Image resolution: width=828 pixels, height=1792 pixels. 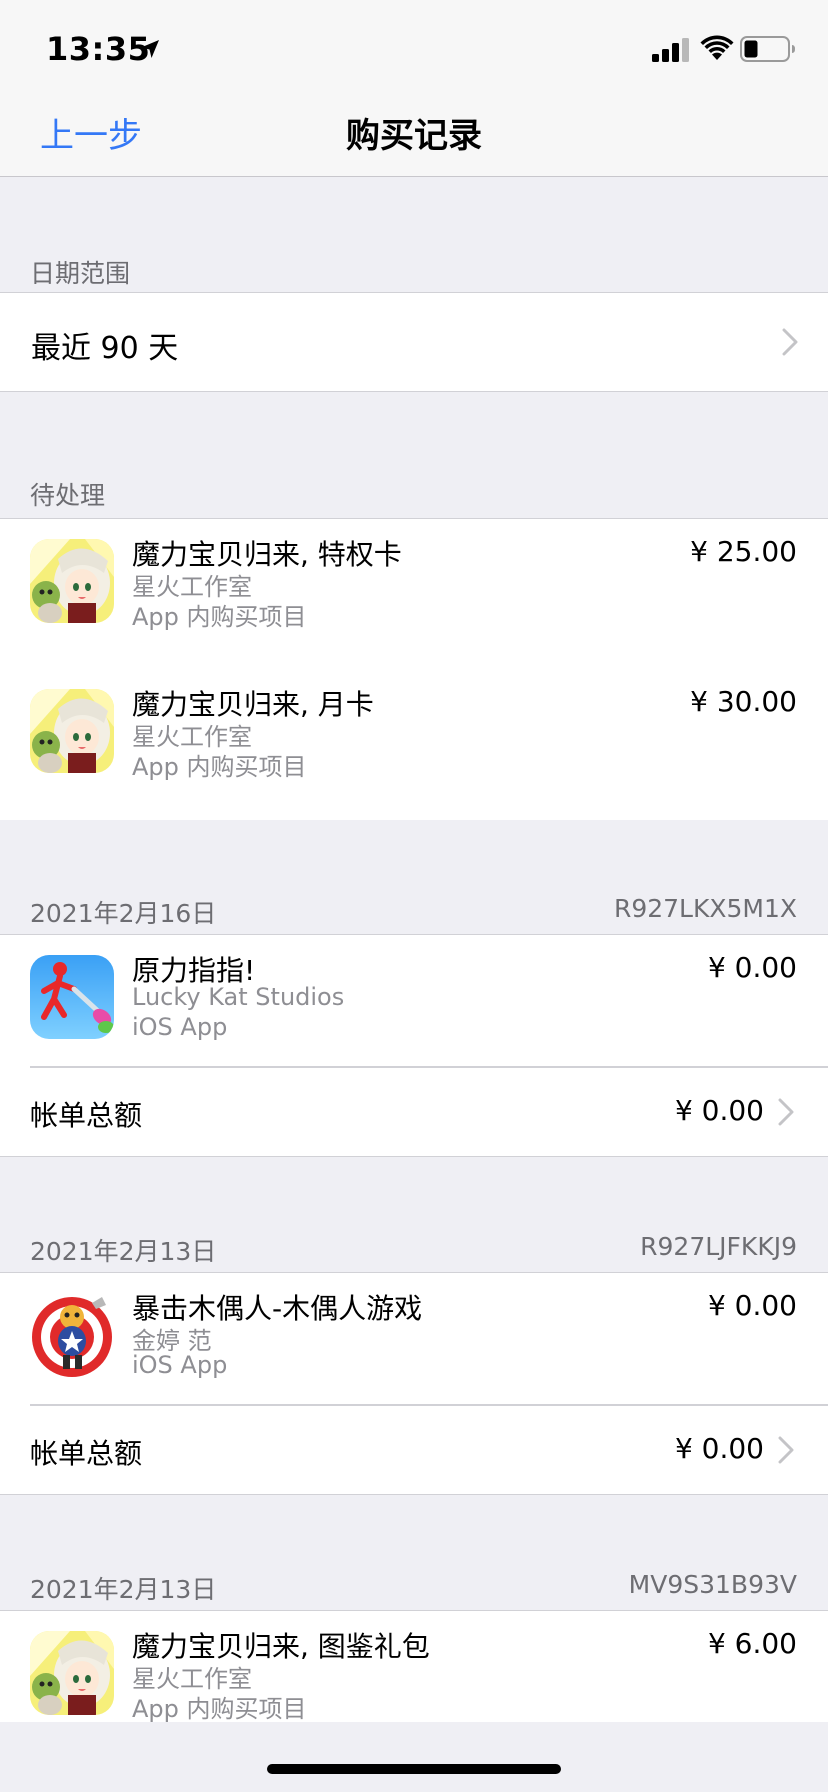 What do you see at coordinates (80, 273) in the screenshot?
I see `date-range-header-label: 日期范围` at bounding box center [80, 273].